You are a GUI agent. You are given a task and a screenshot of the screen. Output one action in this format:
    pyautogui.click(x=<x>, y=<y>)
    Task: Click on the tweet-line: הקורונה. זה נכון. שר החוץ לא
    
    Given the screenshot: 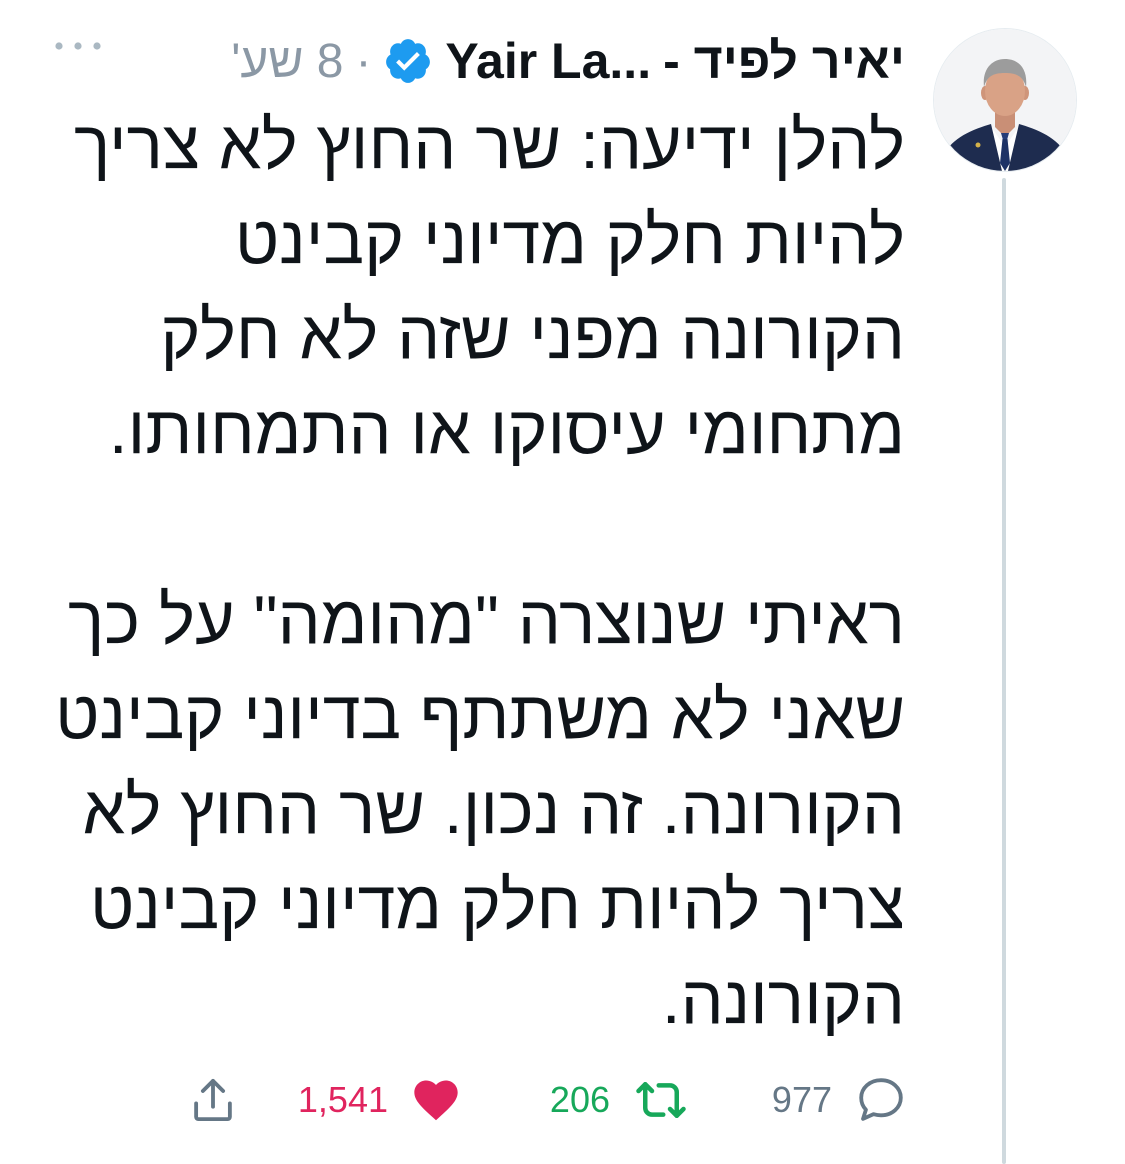 What is the action you would take?
    pyautogui.click(x=465, y=810)
    